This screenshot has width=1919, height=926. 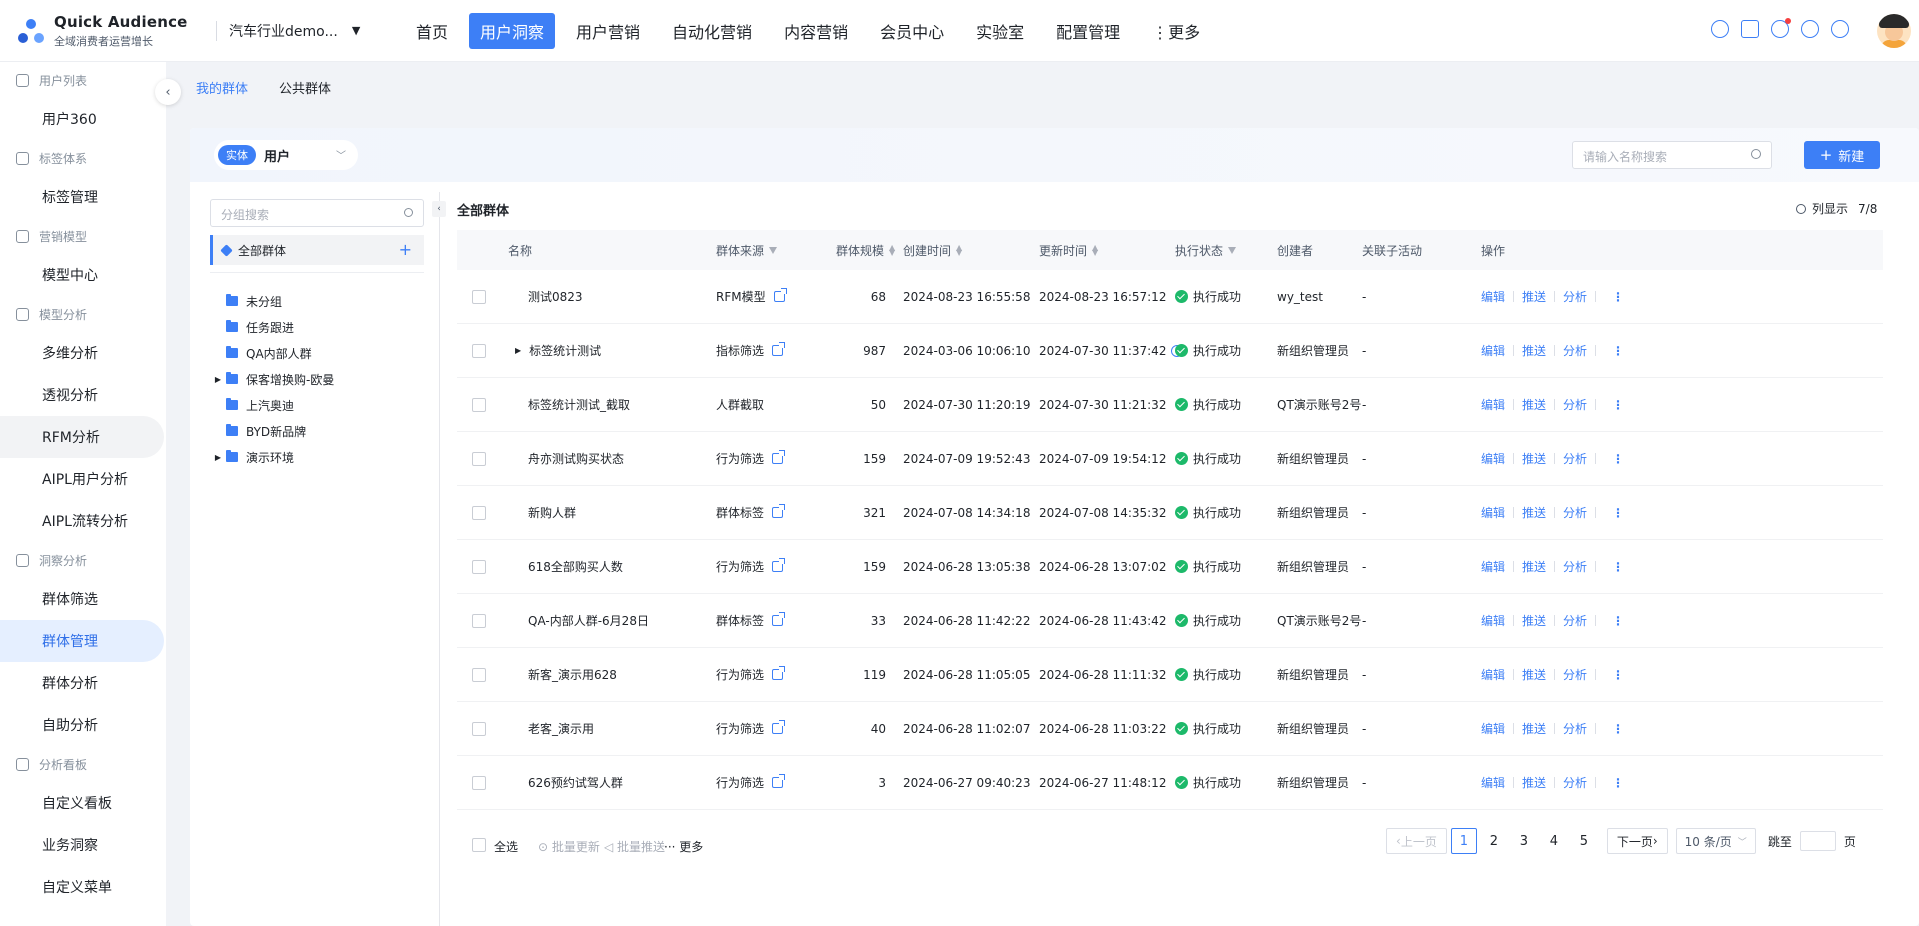 I want to click on sidebar-item-pivot-analysis: 透视分析, so click(x=83, y=395).